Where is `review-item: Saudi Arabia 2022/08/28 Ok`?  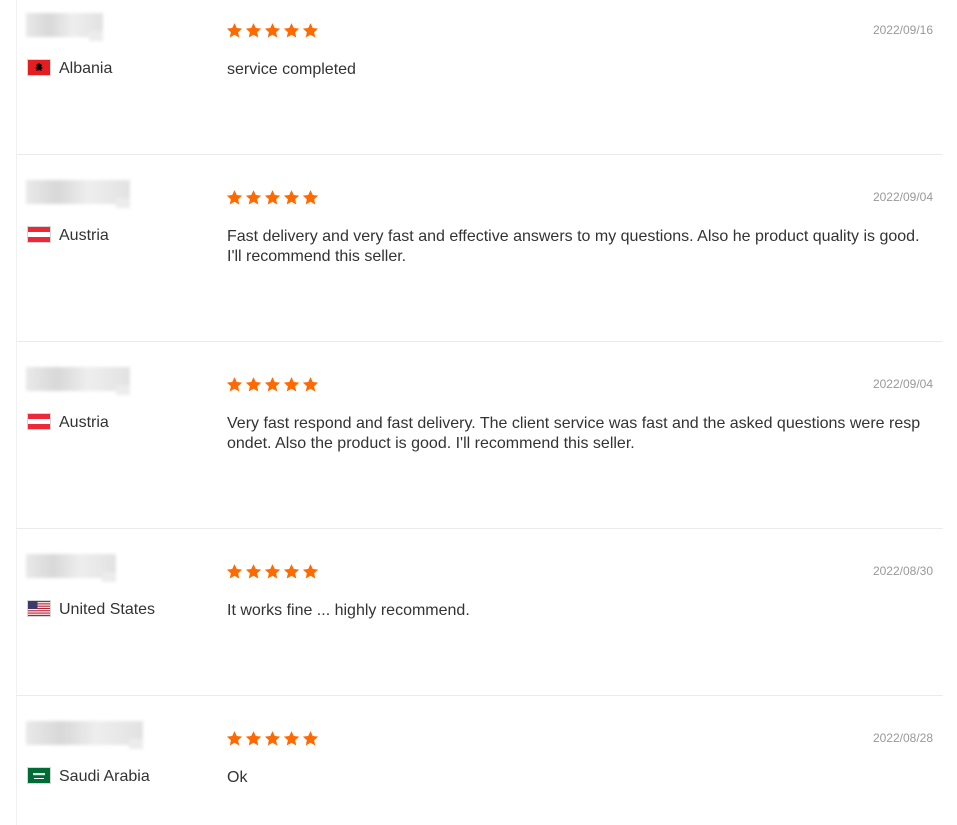 review-item: Saudi Arabia 2022/08/28 Ok is located at coordinates (479, 766).